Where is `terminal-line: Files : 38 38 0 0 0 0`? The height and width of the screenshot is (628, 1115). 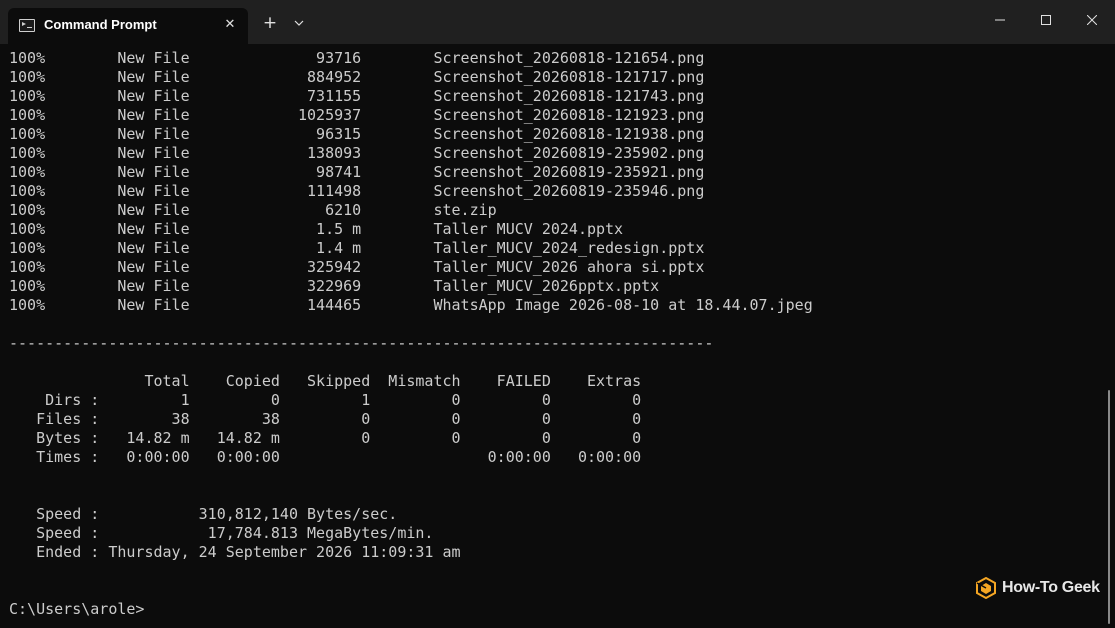
terminal-line: Files : 38 38 0 0 0 0 is located at coordinates (325, 419).